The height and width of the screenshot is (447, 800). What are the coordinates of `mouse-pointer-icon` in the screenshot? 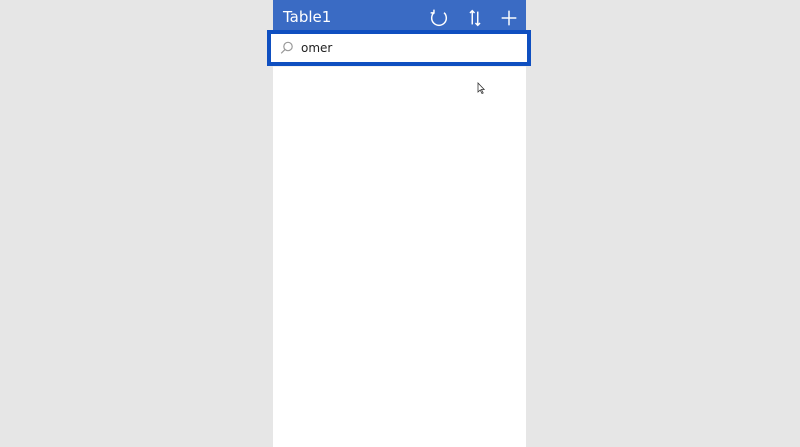 It's located at (481, 88).